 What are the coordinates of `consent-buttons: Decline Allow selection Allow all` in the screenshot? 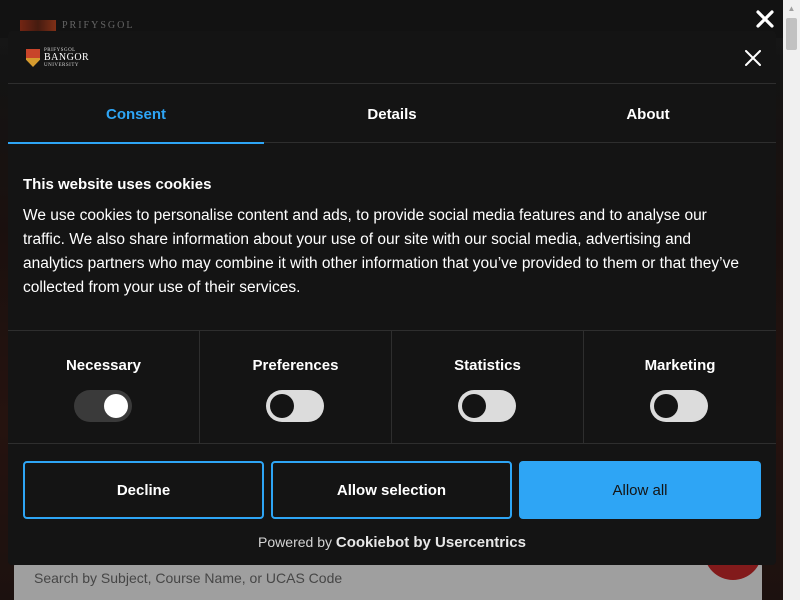 It's located at (392, 490).